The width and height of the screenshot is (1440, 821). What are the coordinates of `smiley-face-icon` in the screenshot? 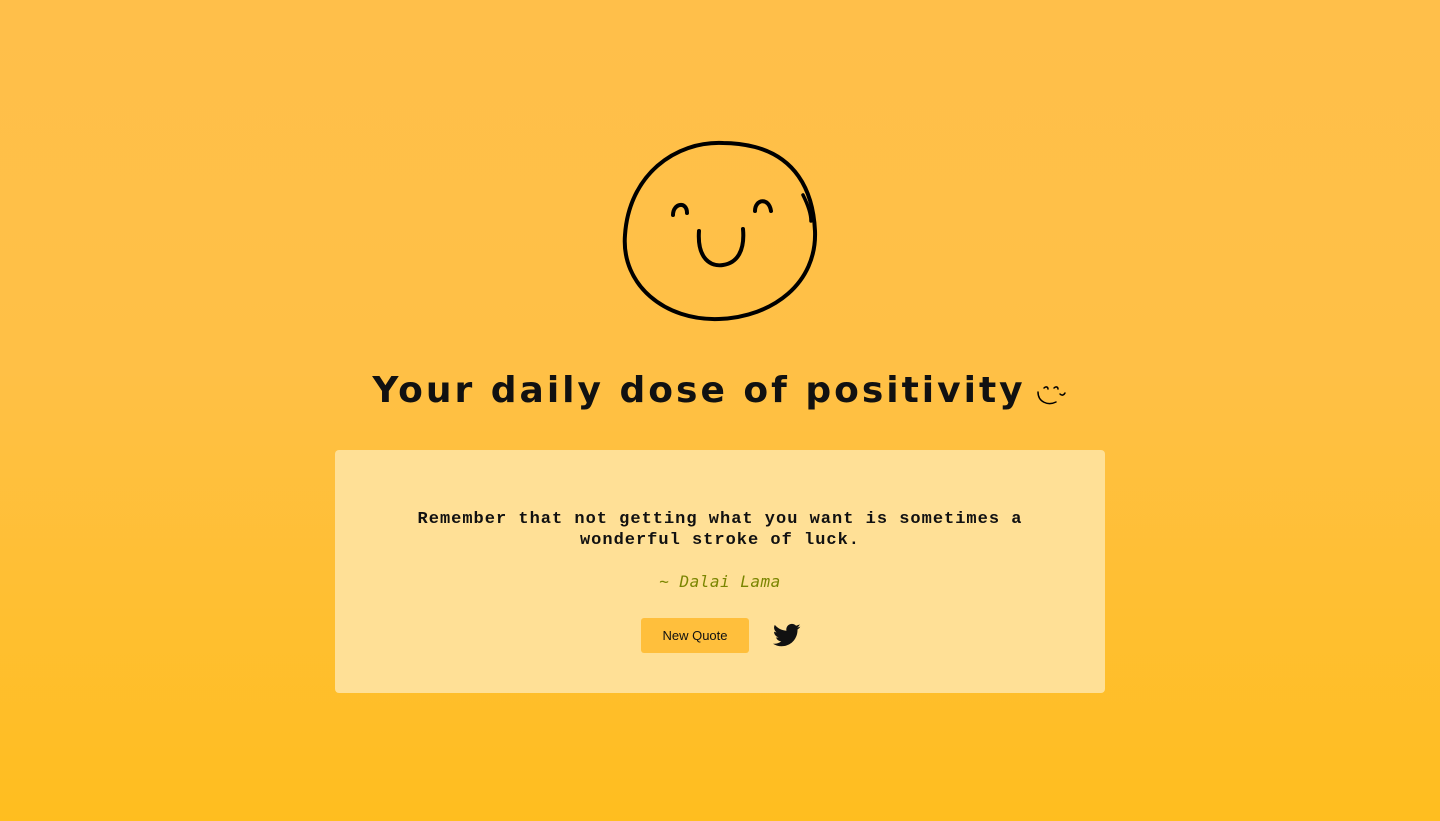 It's located at (720, 231).